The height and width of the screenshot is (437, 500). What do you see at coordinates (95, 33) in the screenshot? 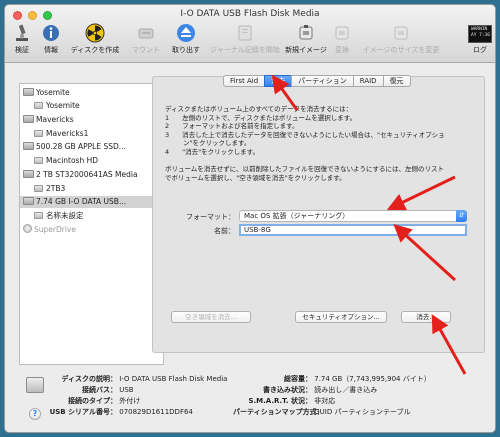
I see `radiation-icon` at bounding box center [95, 33].